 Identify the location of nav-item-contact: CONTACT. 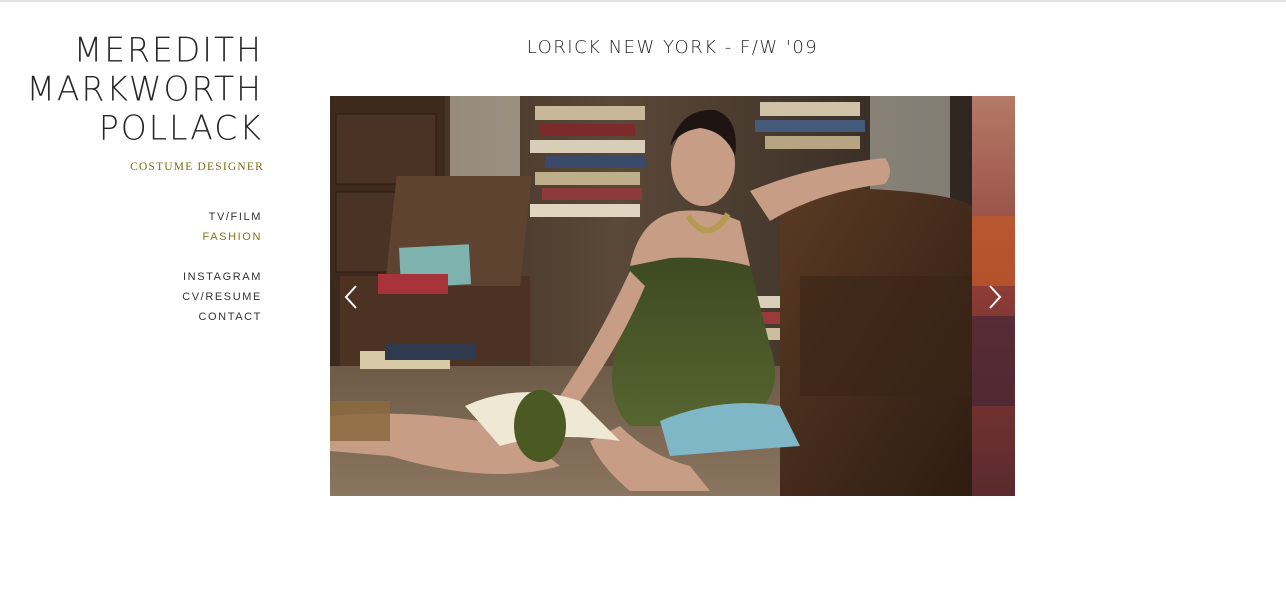
(131, 317).